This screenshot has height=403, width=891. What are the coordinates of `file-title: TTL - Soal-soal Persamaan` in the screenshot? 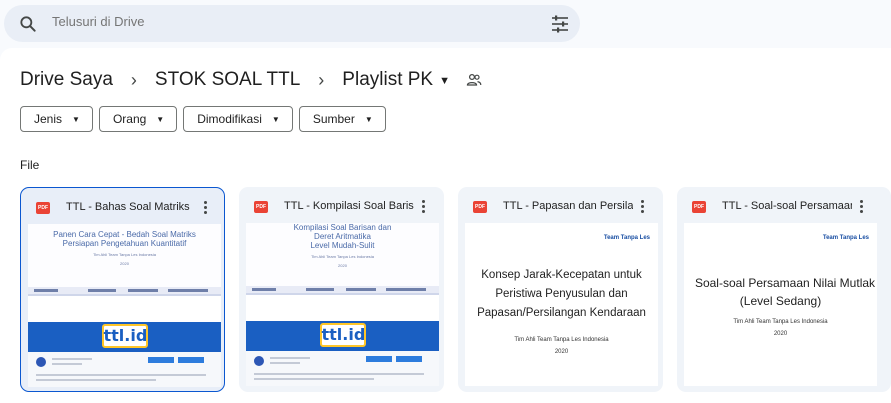 It's located at (787, 206).